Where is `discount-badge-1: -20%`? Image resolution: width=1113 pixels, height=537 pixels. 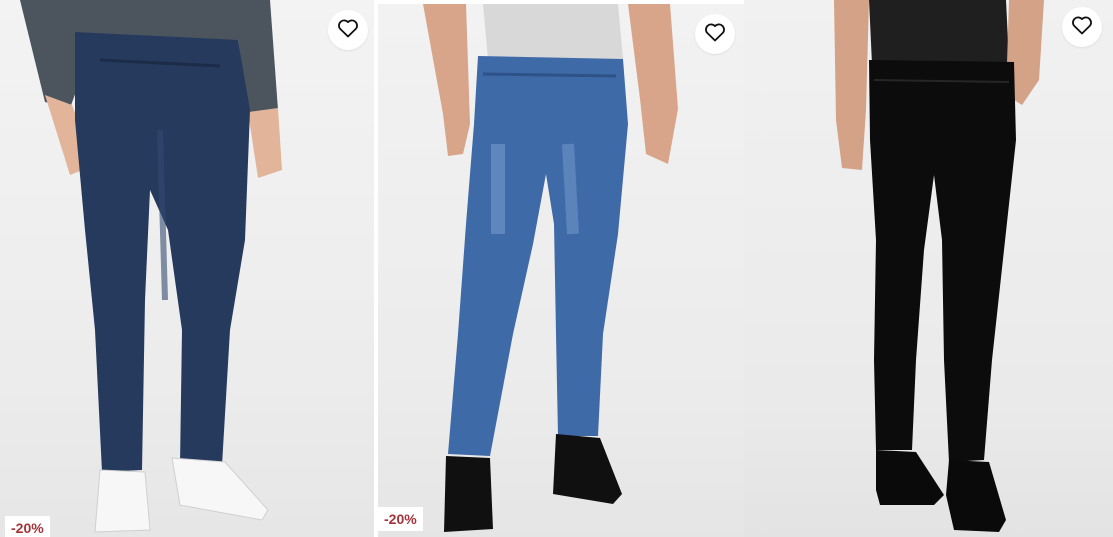 discount-badge-1: -20% is located at coordinates (27, 526).